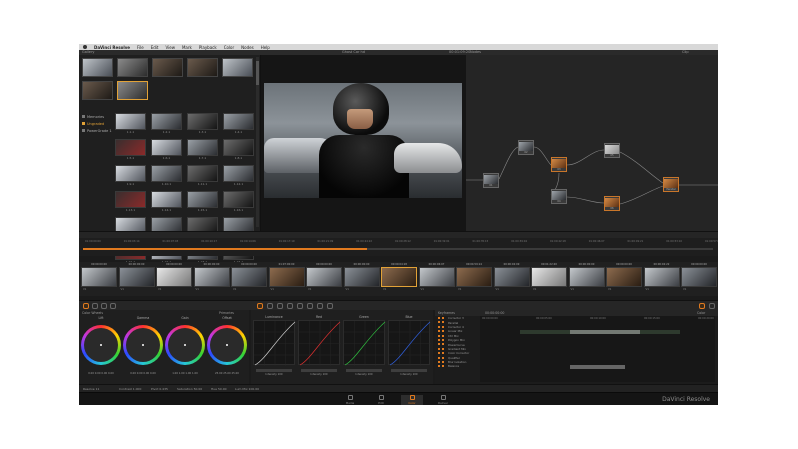 This screenshot has width=798, height=449. Describe the element at coordinates (310, 306) in the screenshot. I see `key-tool-icon` at that location.